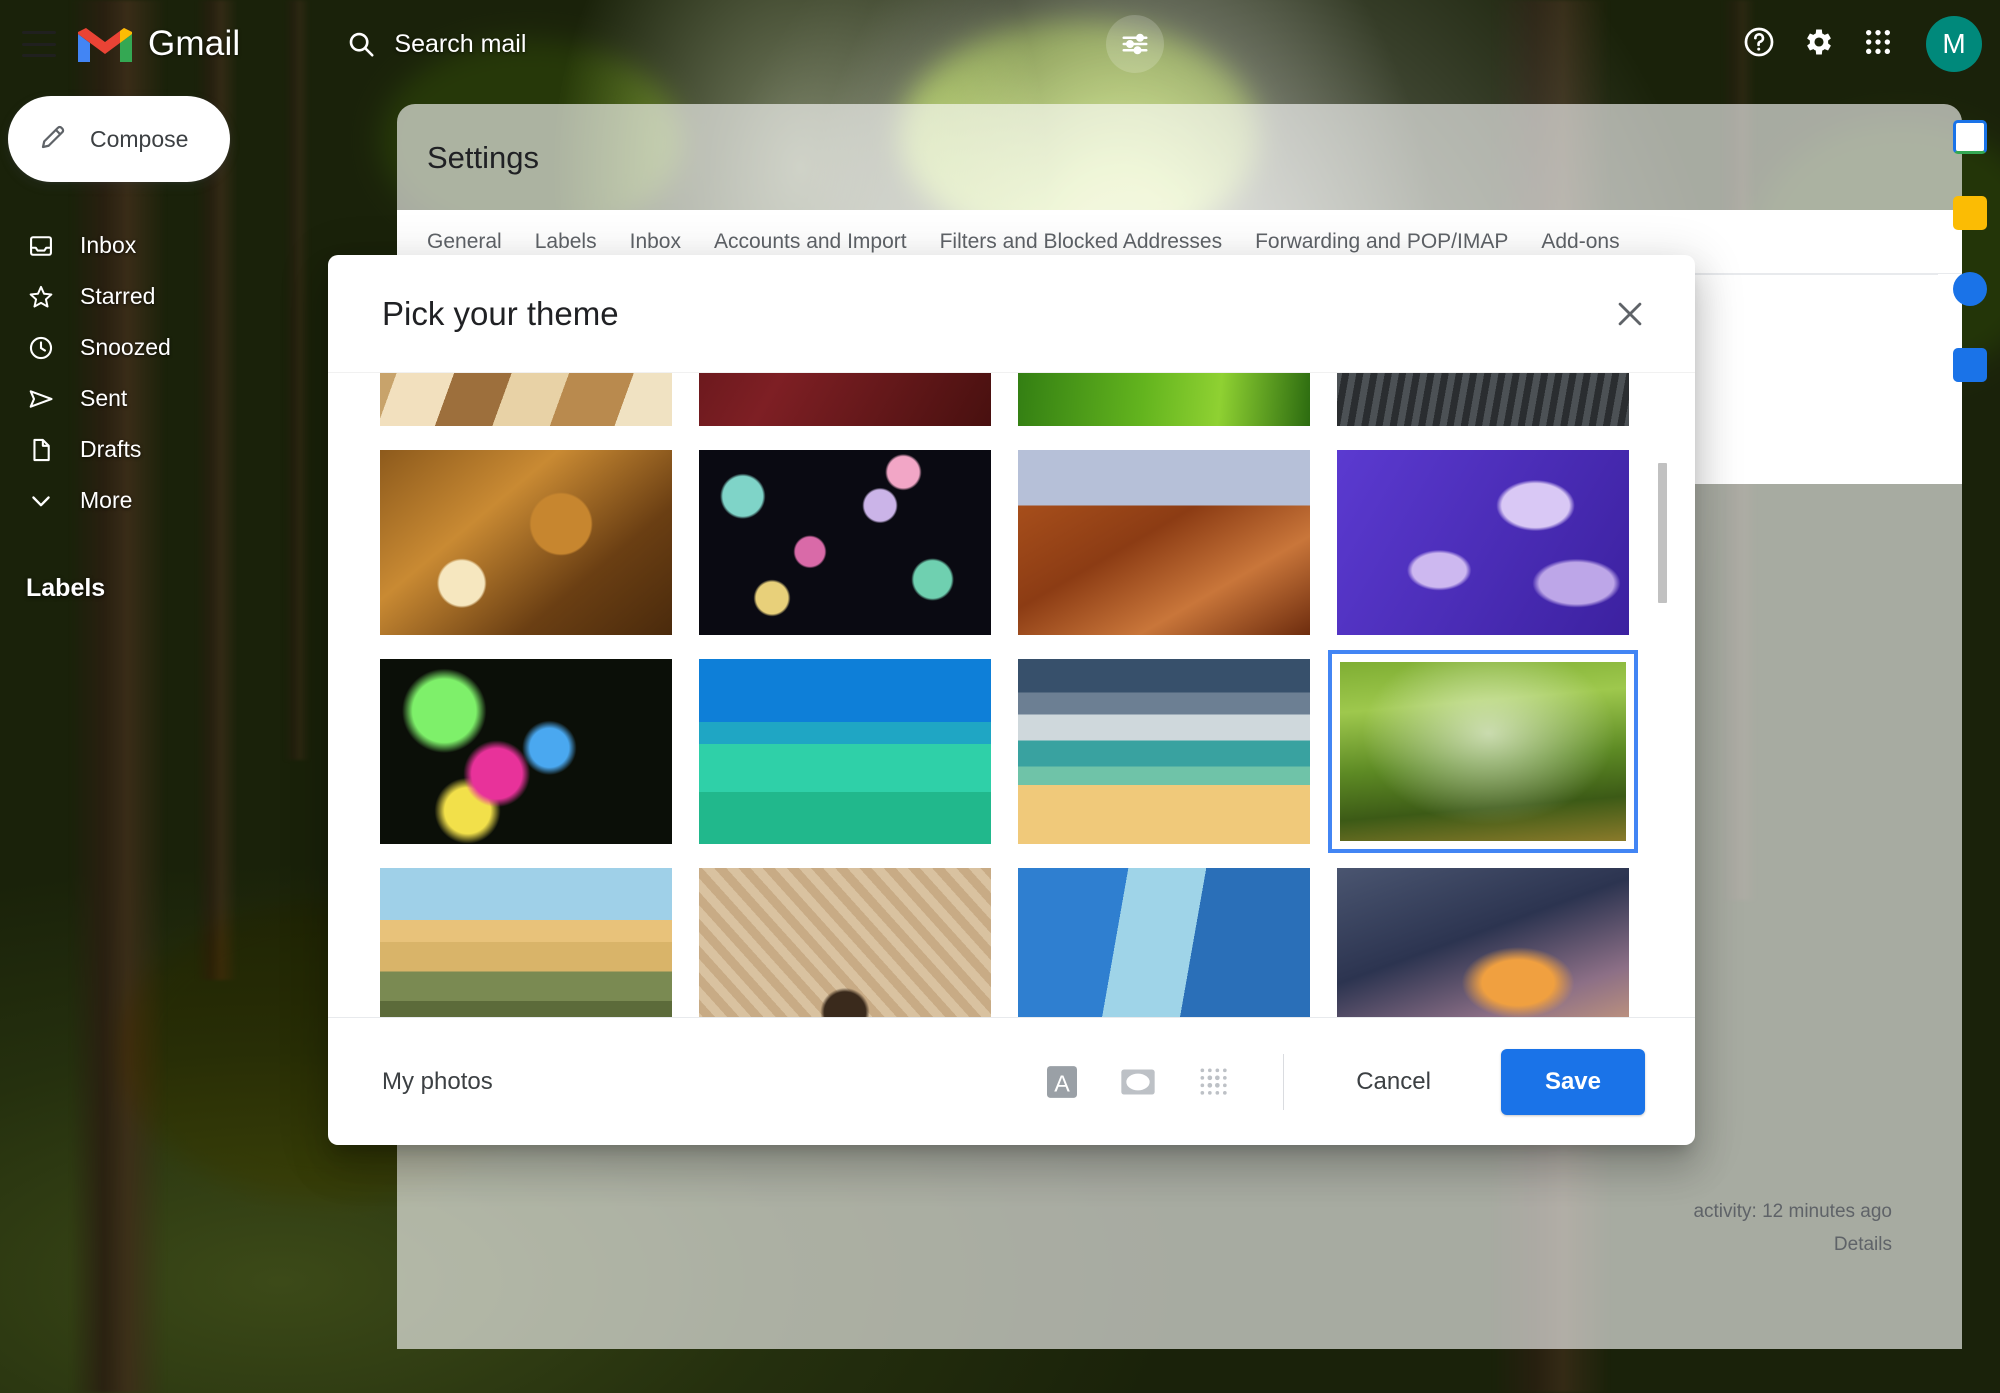 The image size is (2000, 1393). I want to click on dialog-footer: My photos A Cancel Save, so click(1011, 1081).